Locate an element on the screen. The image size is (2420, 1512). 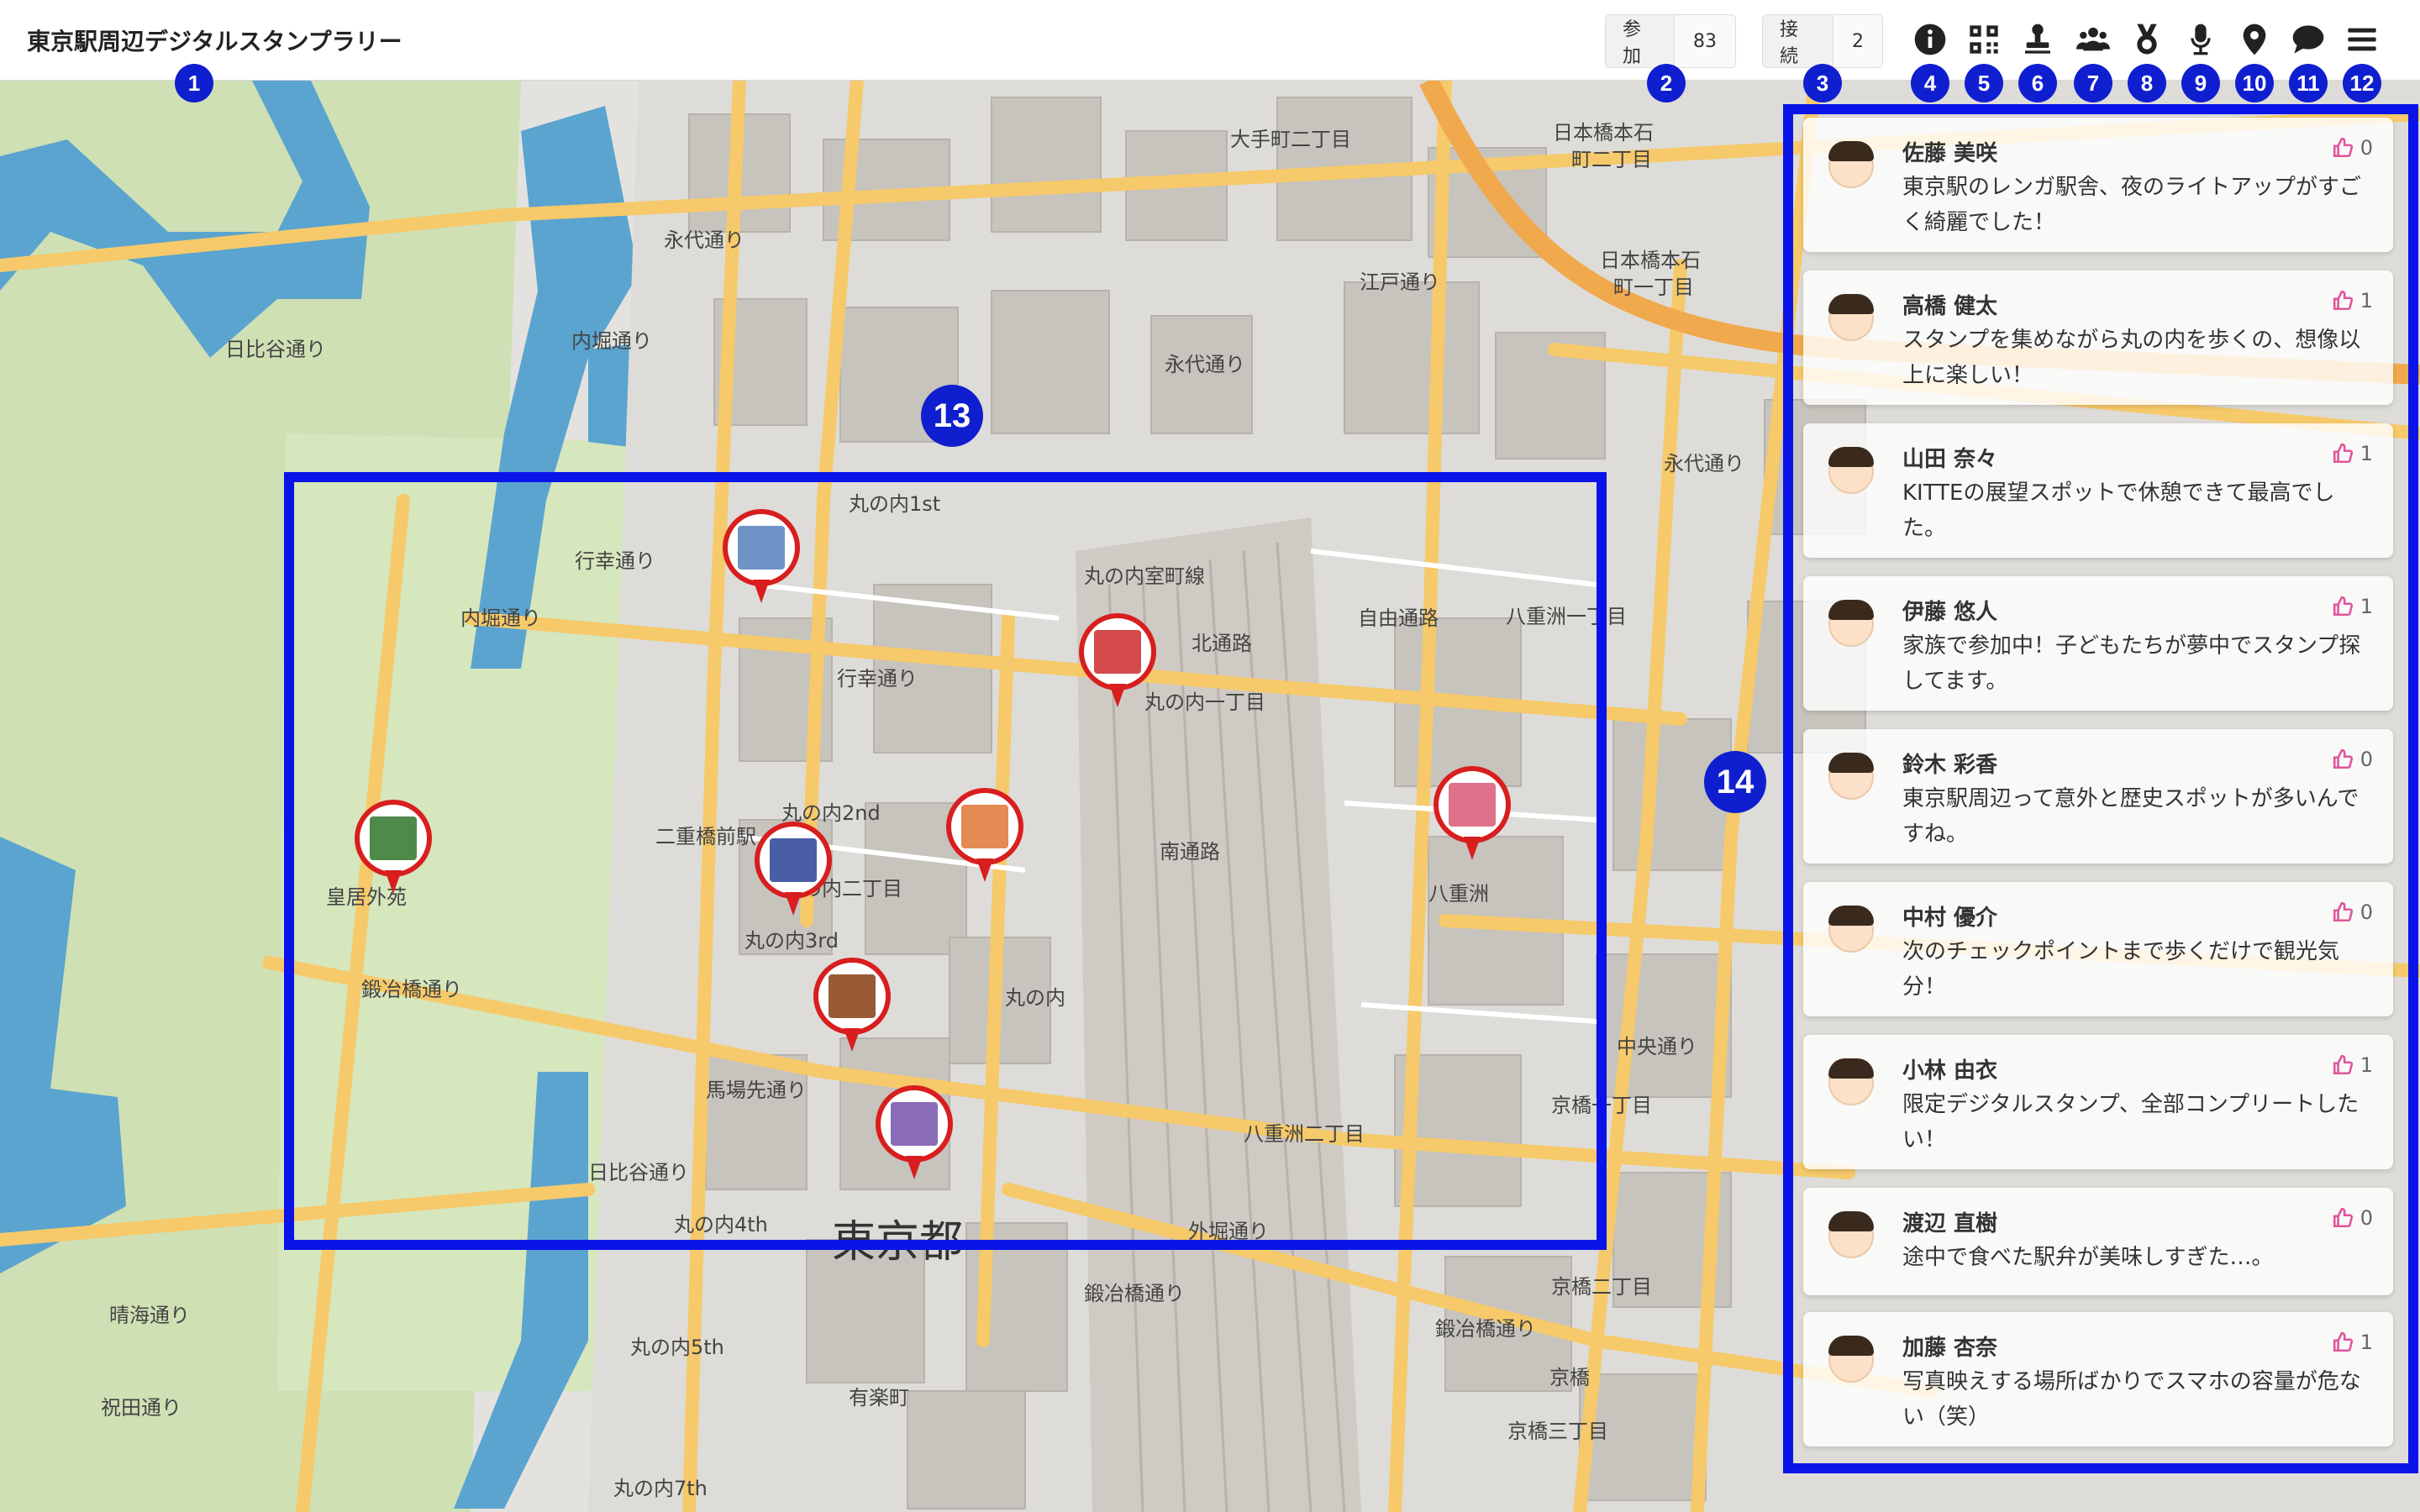
qr-code-icon is located at coordinates (1984, 39).